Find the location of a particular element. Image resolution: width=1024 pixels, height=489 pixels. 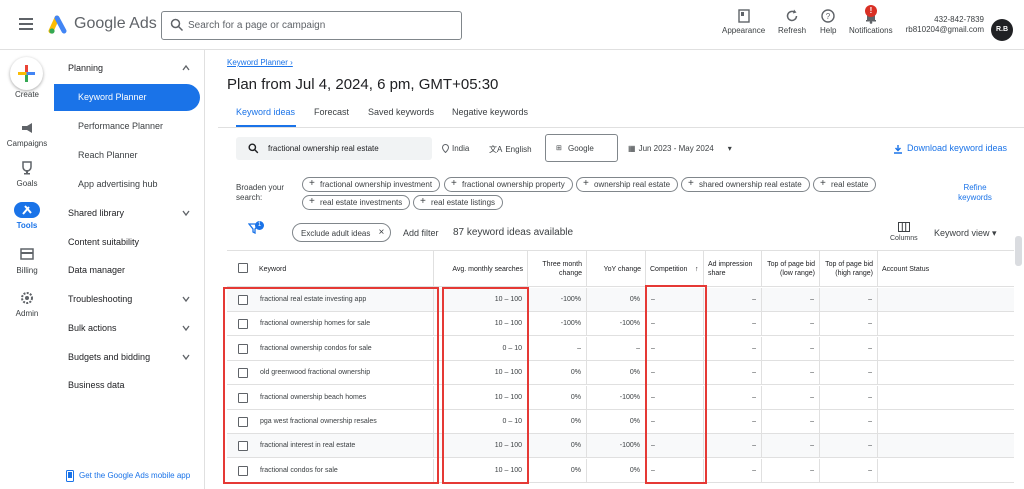

cell-yoy-change: – is located at coordinates (615, 348).